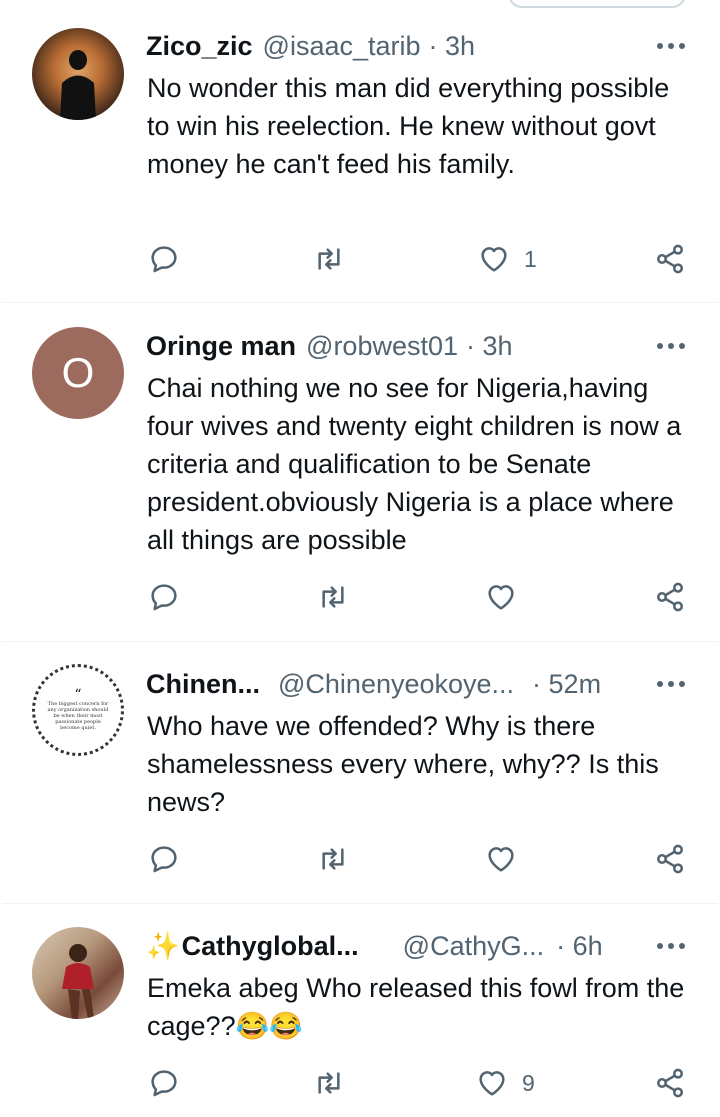 The width and height of the screenshot is (720, 1117). What do you see at coordinates (342, 46) in the screenshot?
I see `user-handle: @isaac_tarib` at bounding box center [342, 46].